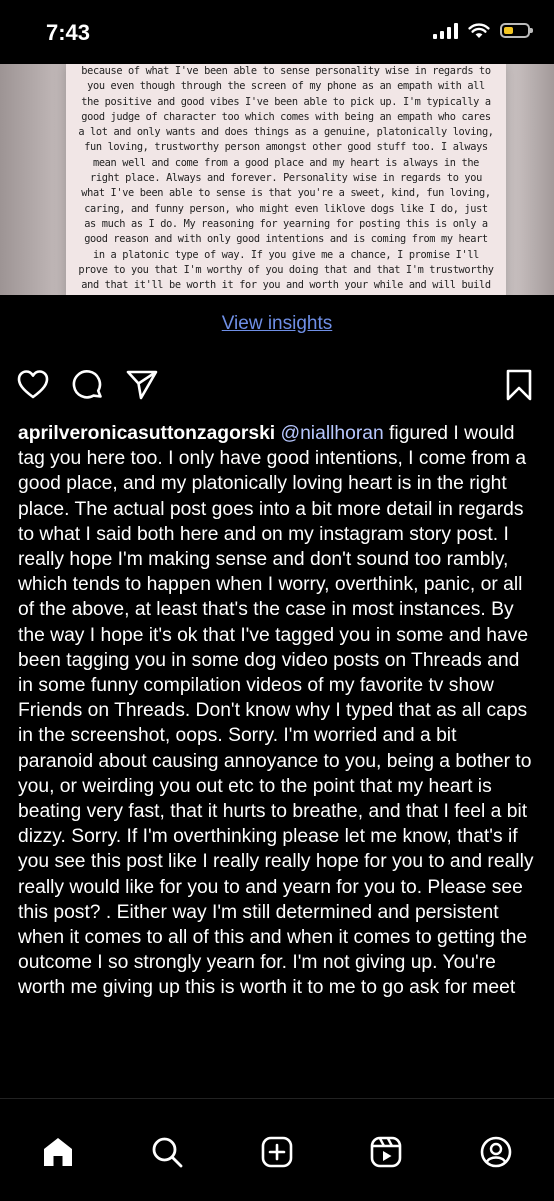 The image size is (554, 1201). What do you see at coordinates (33, 385) in the screenshot?
I see `heart-icon` at bounding box center [33, 385].